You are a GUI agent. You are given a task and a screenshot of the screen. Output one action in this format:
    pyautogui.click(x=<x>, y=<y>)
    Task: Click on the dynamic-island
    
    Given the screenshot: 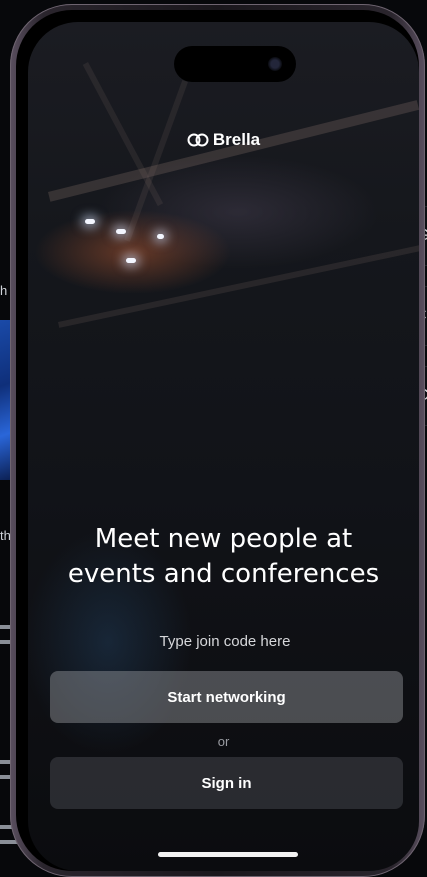 What is the action you would take?
    pyautogui.click(x=235, y=64)
    